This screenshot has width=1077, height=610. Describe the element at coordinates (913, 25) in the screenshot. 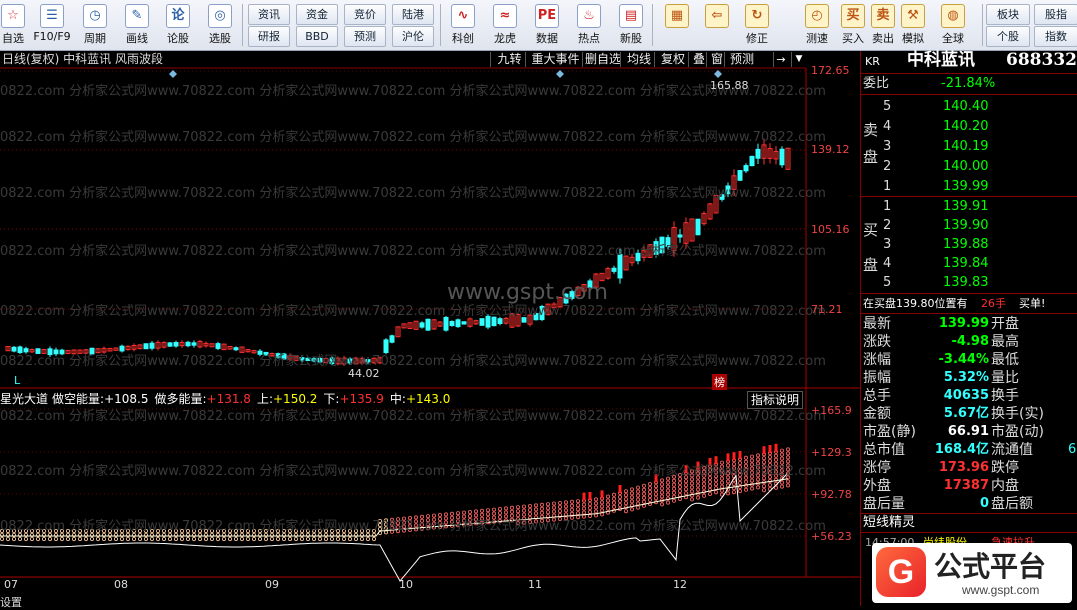

I see `toolbar-simulate-button: ⚒ 模拟` at that location.